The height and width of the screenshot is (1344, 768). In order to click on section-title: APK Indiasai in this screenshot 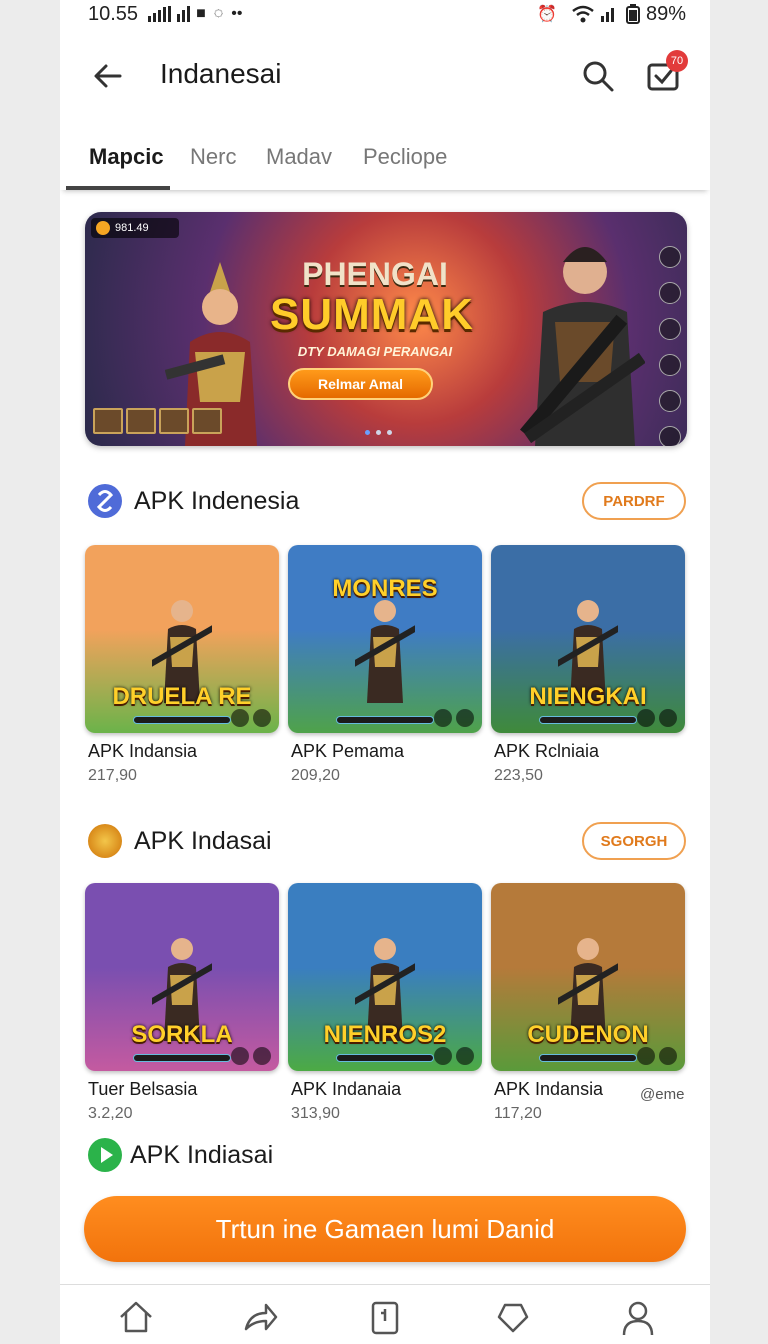, I will do `click(202, 1155)`.